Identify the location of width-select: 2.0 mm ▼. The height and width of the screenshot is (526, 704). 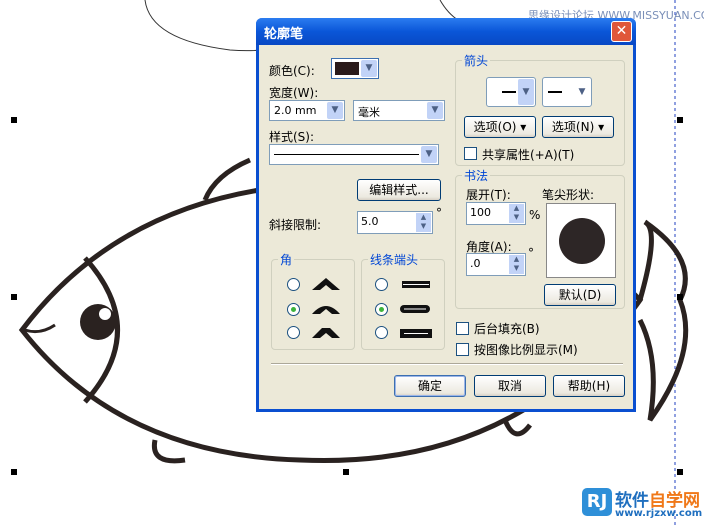
(307, 110).